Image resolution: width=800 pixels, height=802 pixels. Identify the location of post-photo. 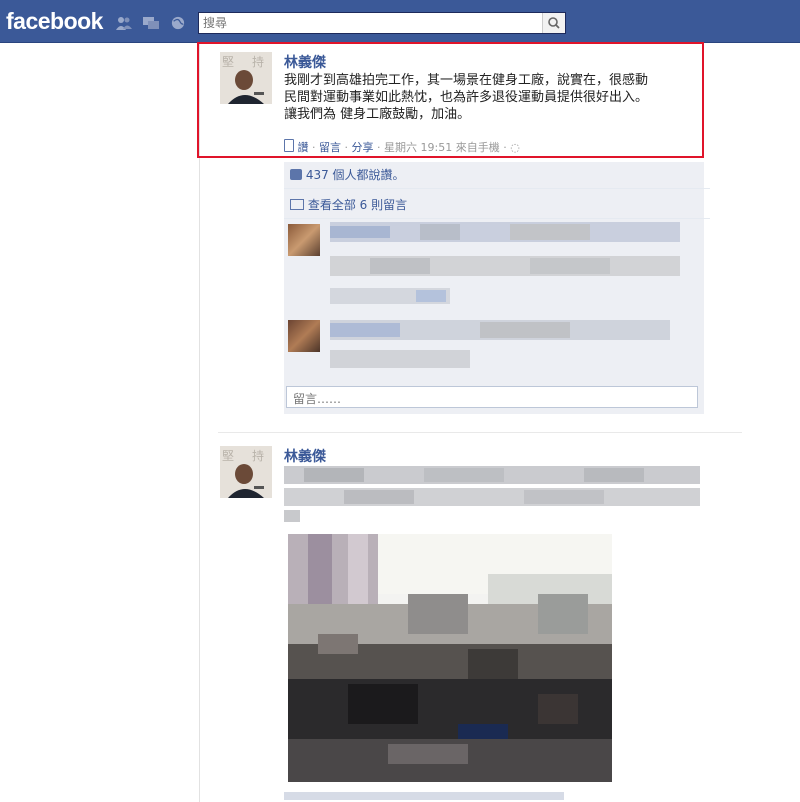
(450, 658).